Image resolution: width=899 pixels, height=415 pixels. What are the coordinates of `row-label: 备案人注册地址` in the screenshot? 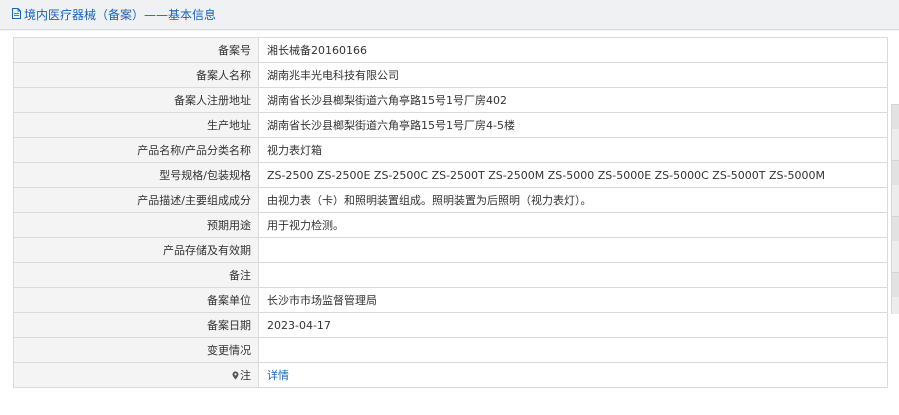 It's located at (136, 100).